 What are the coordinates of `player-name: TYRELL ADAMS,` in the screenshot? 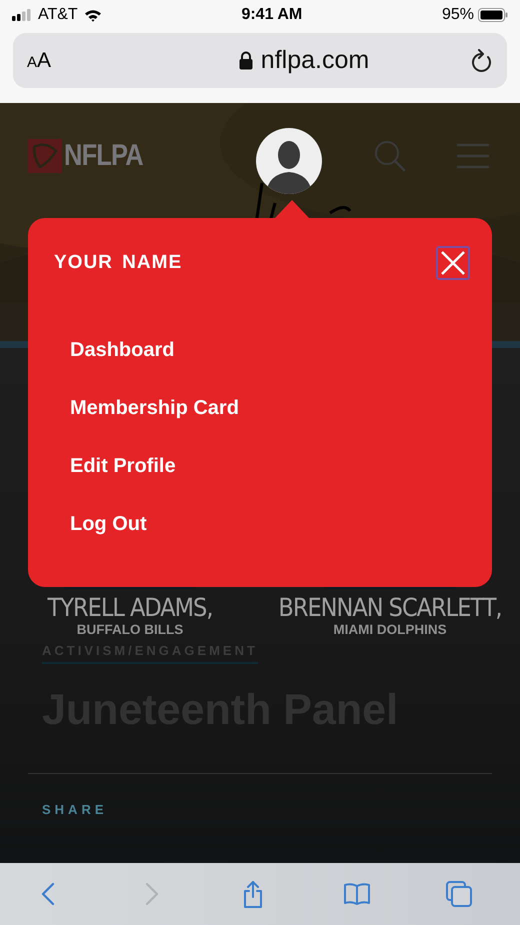 It's located at (130, 607).